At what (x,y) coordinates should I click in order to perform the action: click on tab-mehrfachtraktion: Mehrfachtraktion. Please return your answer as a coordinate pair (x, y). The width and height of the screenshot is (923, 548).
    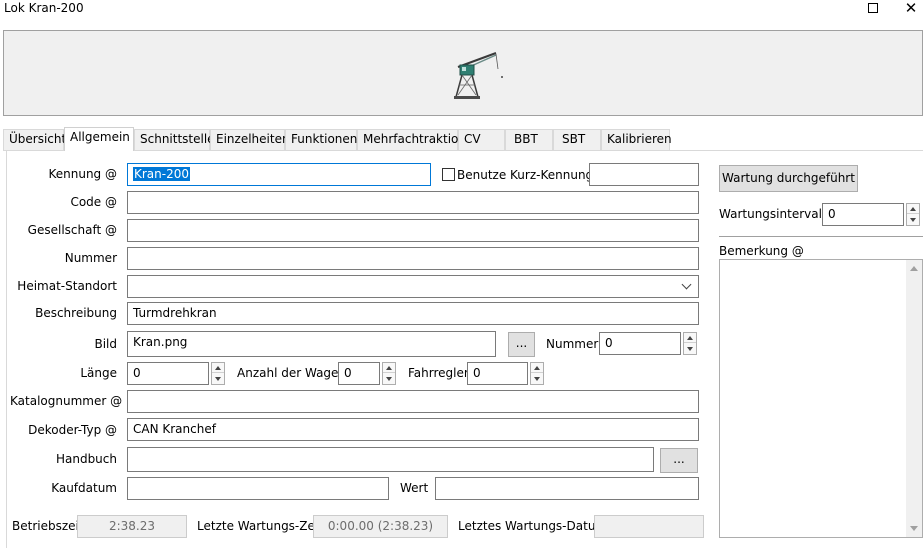
    Looking at the image, I should click on (411, 139).